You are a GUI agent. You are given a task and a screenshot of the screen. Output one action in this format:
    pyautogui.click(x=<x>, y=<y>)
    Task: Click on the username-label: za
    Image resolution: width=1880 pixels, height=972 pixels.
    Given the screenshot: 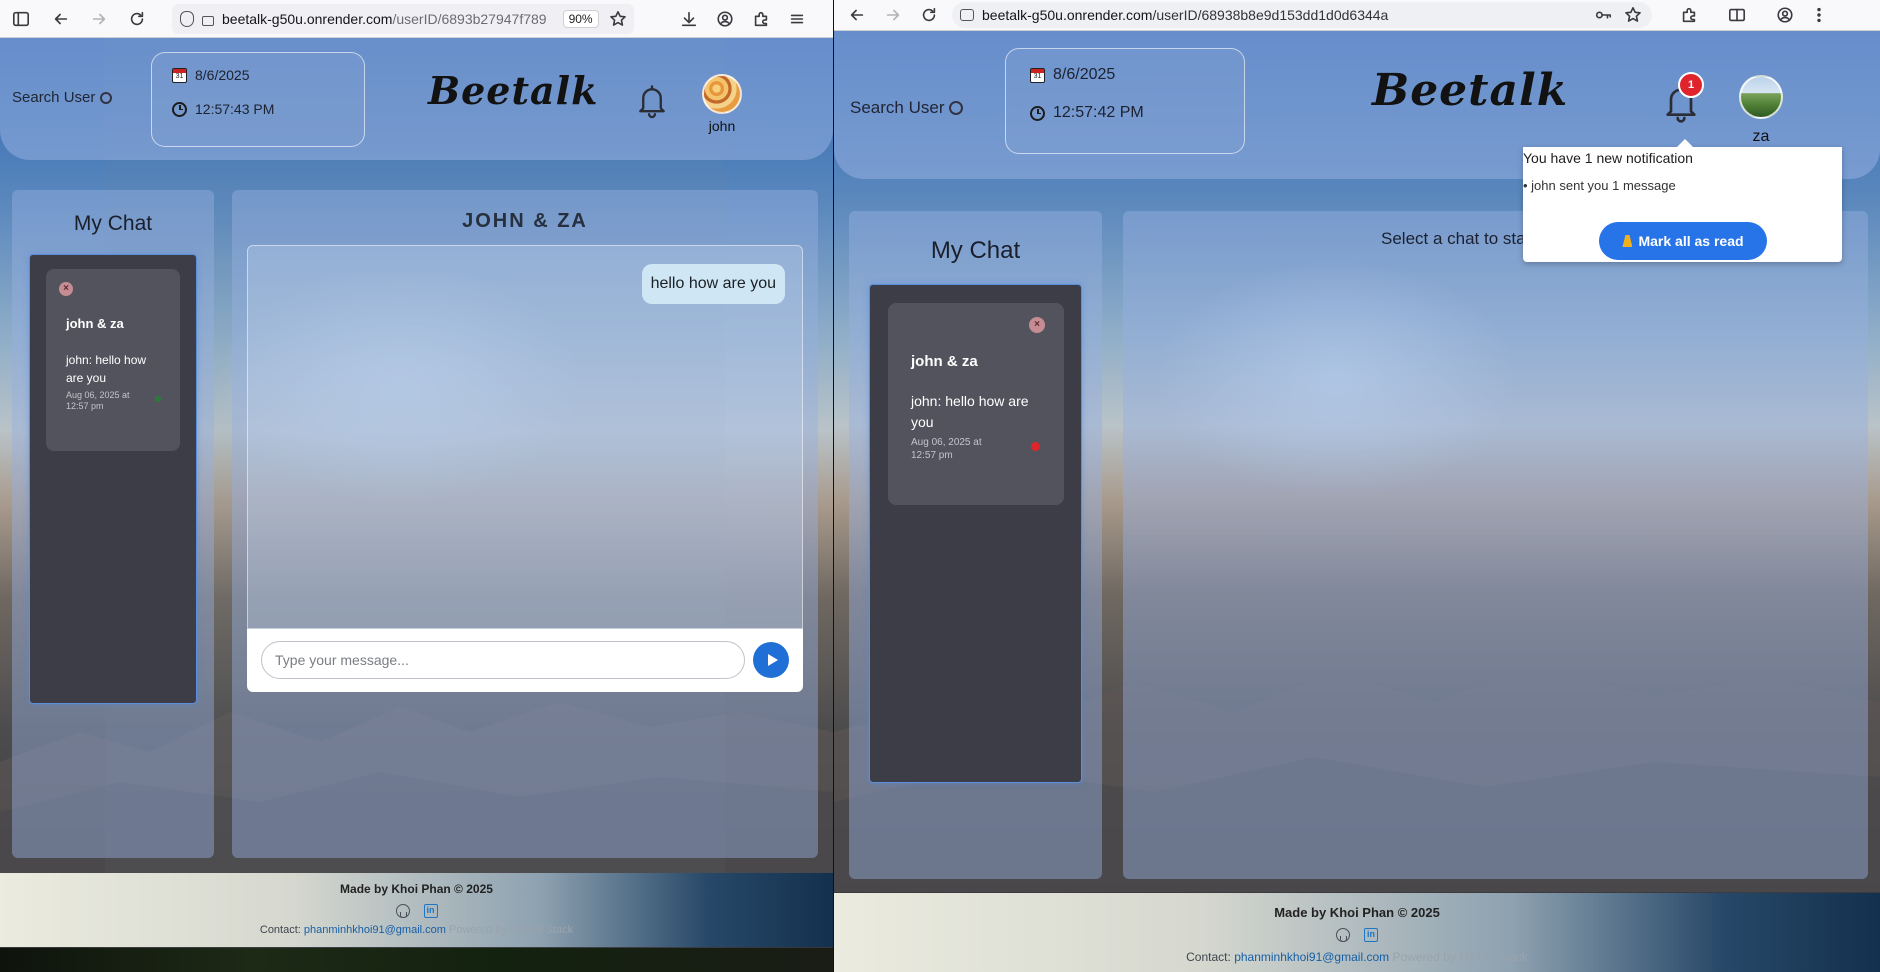 What is the action you would take?
    pyautogui.click(x=1761, y=136)
    